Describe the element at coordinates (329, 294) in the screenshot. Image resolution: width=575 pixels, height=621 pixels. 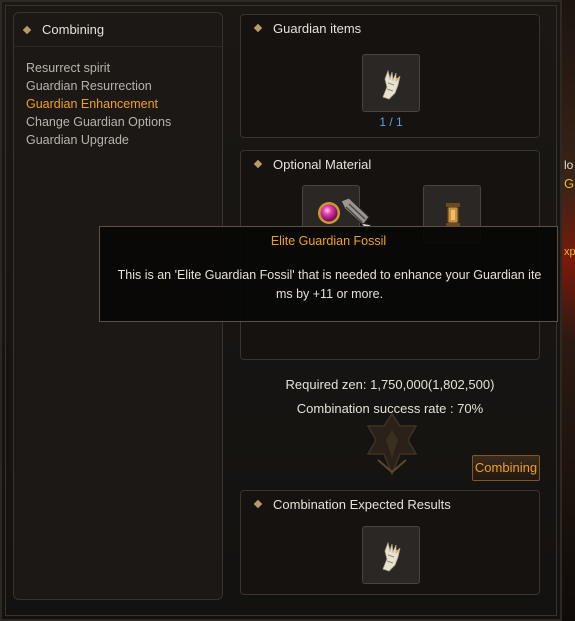
I see `tooltip-body-line-2: ms by +11 or more.` at that location.